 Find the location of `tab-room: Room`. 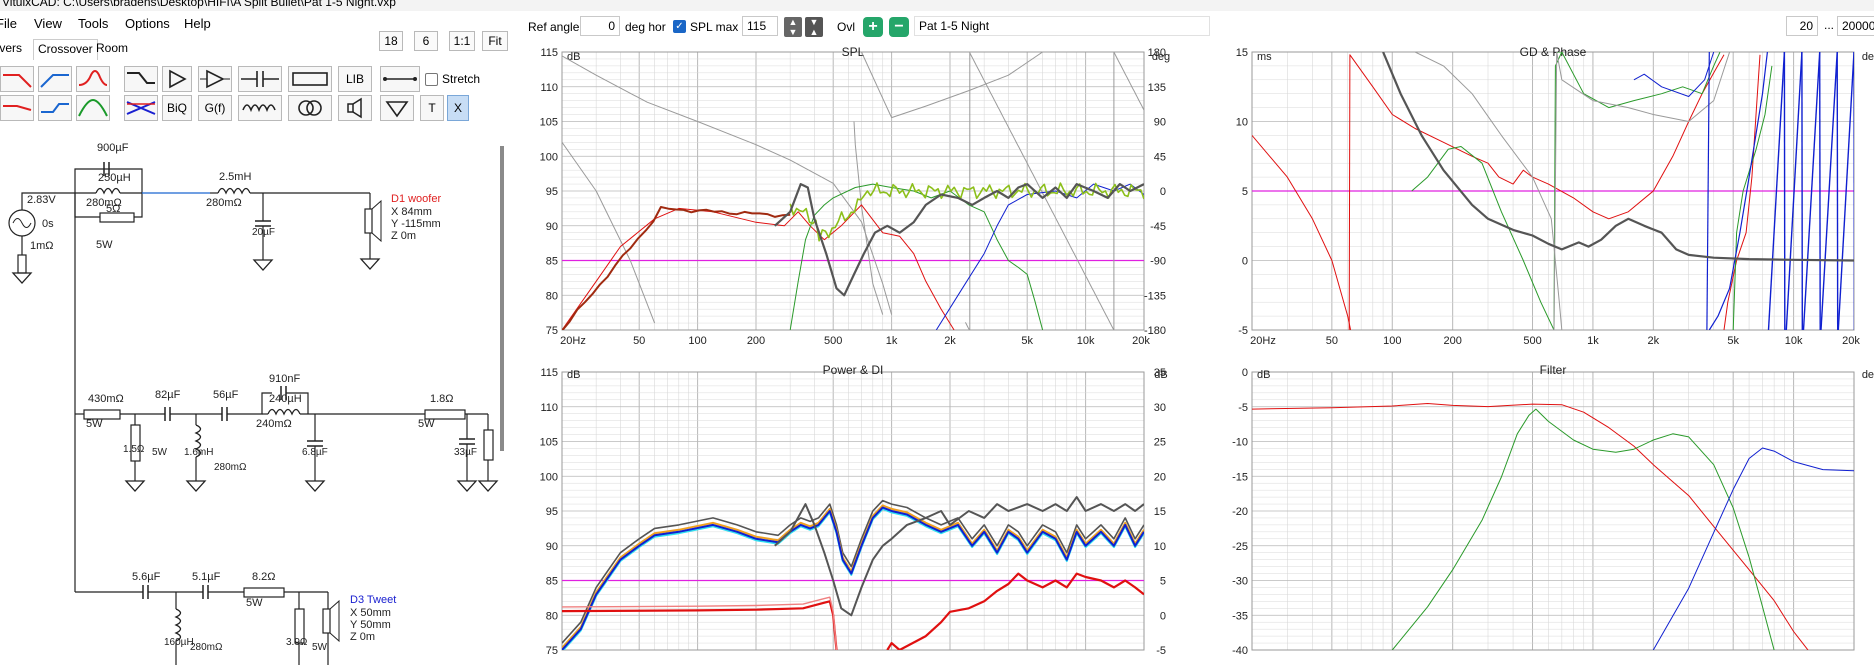

tab-room: Room is located at coordinates (112, 49).